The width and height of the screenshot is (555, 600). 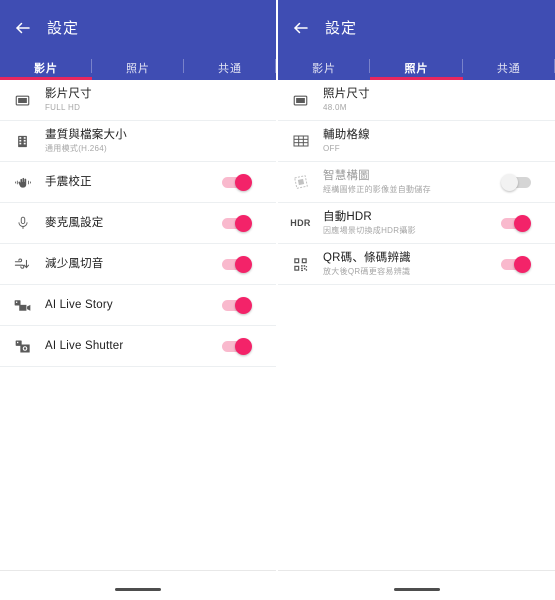 I want to click on system-navigation-bar-left, so click(x=138, y=585).